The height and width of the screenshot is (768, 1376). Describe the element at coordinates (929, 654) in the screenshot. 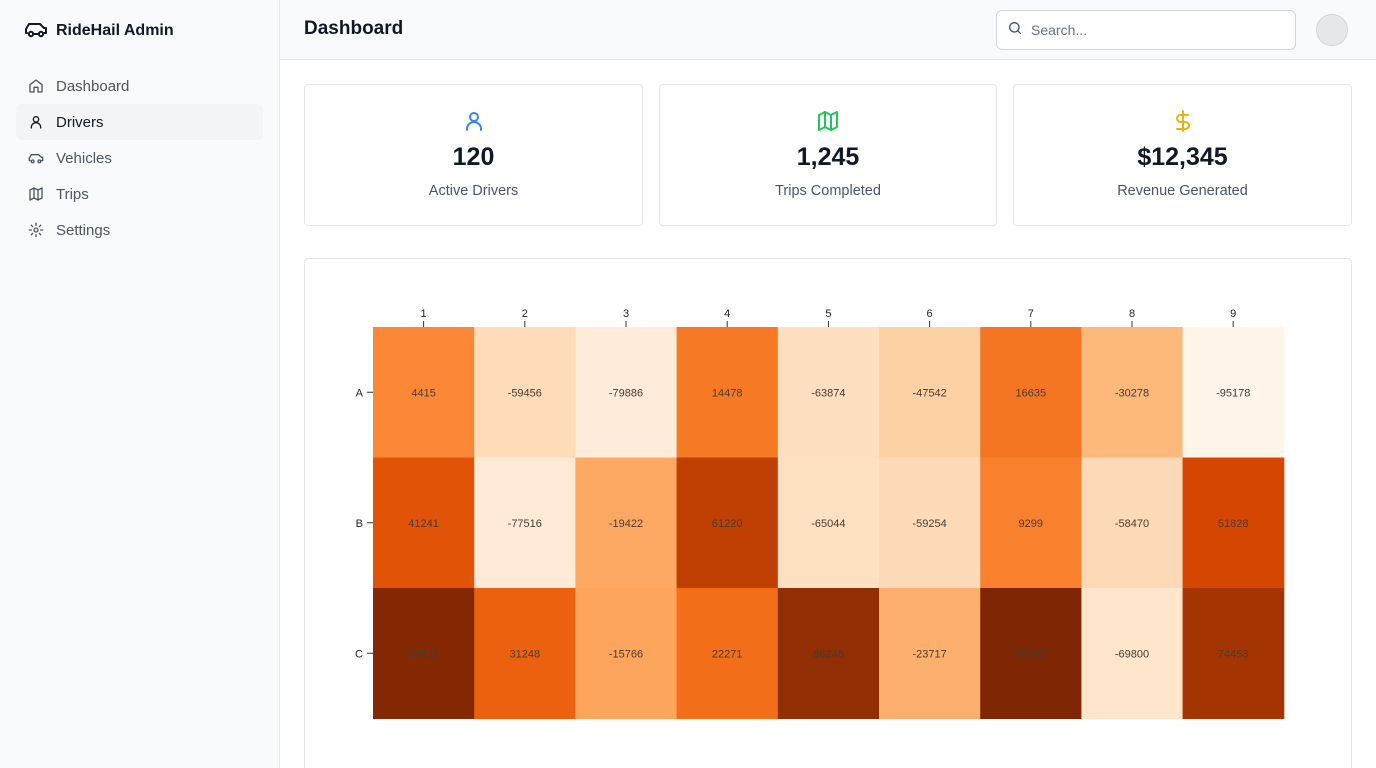

I see `heatmap-cell-label: -23717` at that location.